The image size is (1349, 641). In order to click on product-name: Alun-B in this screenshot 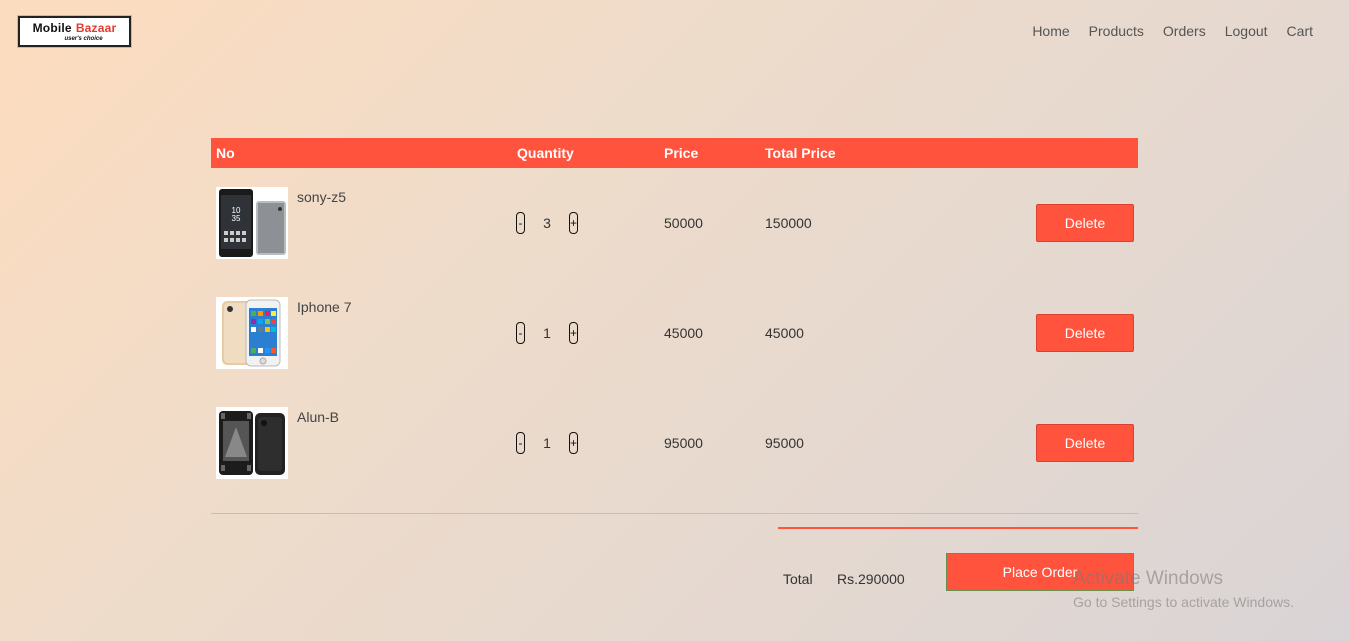, I will do `click(318, 417)`.